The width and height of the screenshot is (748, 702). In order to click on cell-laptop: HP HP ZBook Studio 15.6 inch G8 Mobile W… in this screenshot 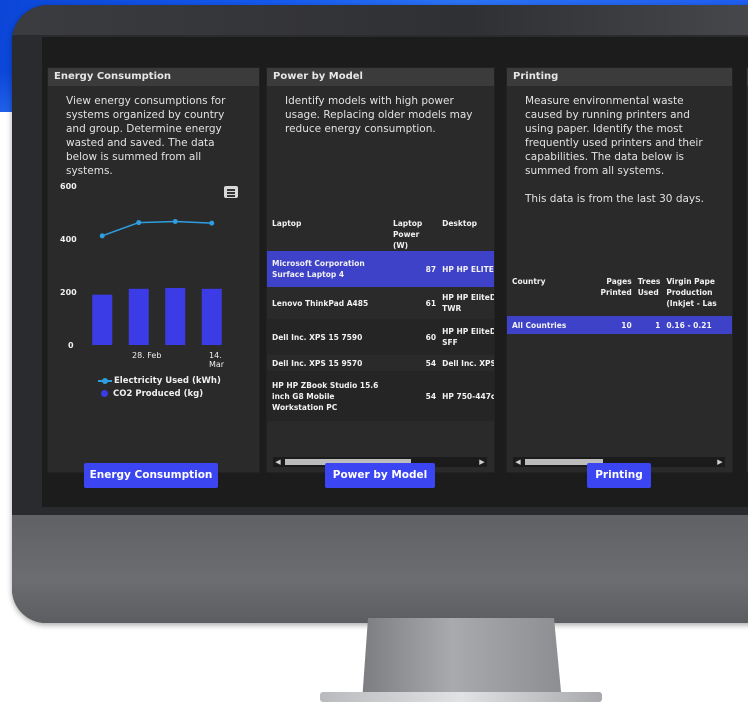, I will do `click(325, 396)`.